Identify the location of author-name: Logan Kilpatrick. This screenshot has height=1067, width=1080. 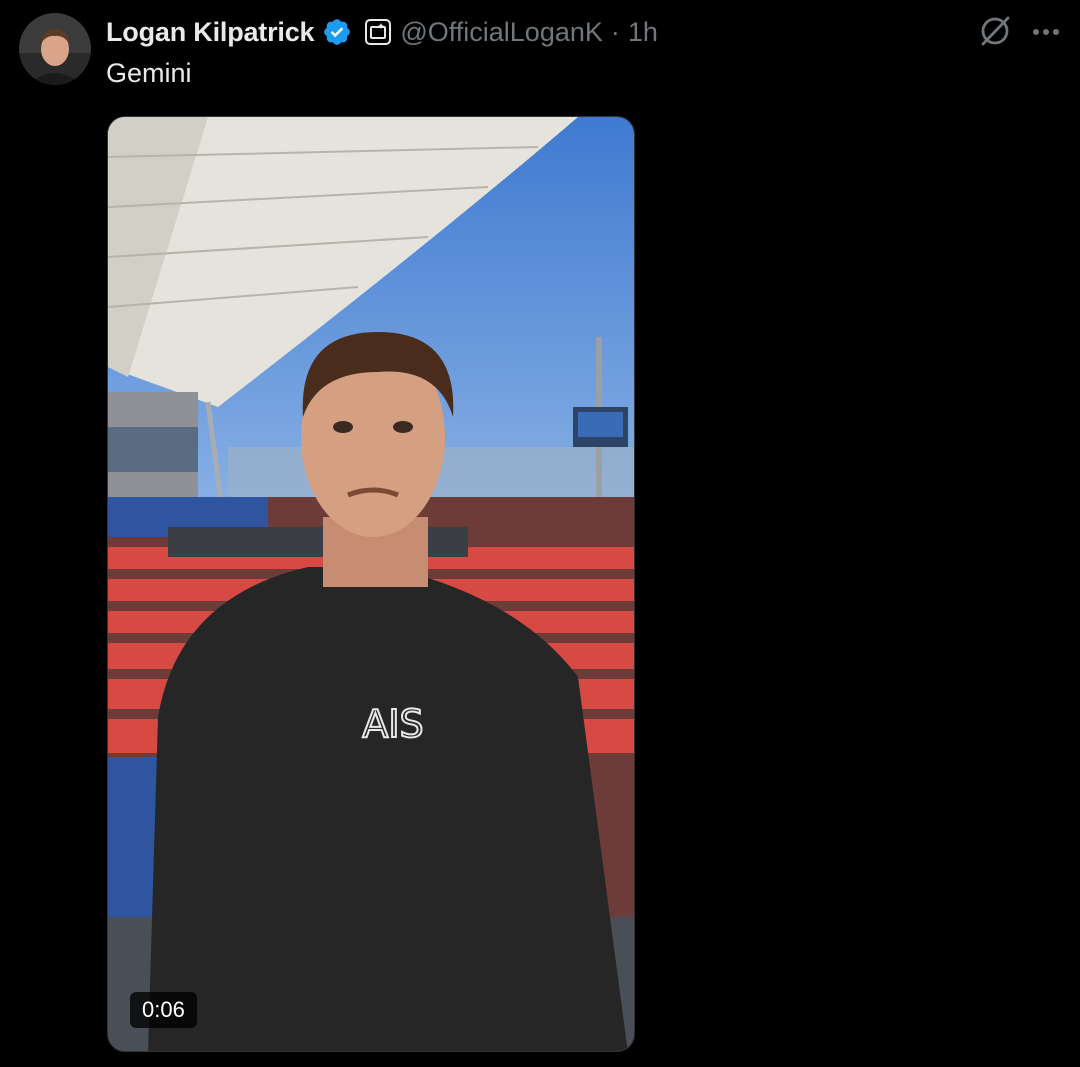
(210, 32).